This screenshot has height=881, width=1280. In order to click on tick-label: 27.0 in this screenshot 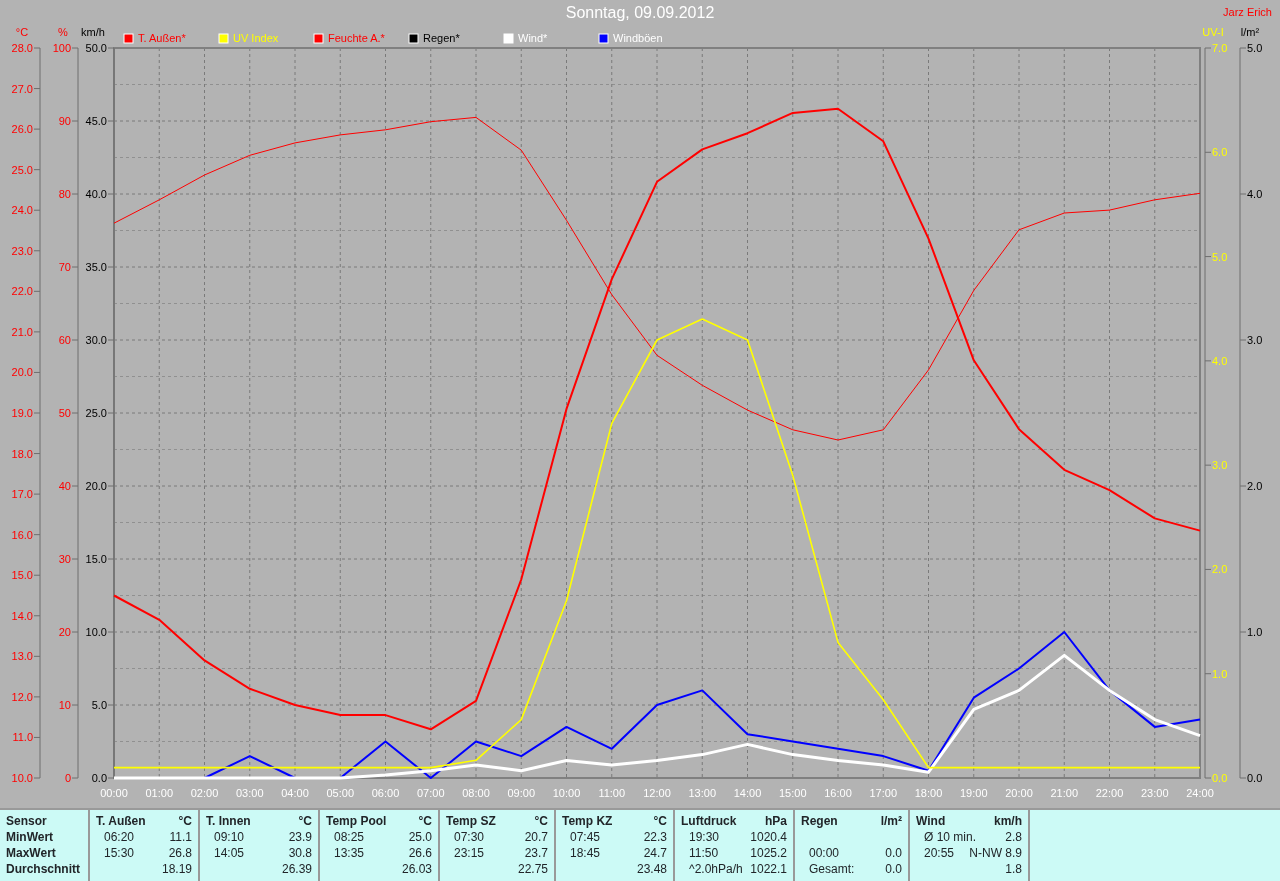, I will do `click(22, 88)`.